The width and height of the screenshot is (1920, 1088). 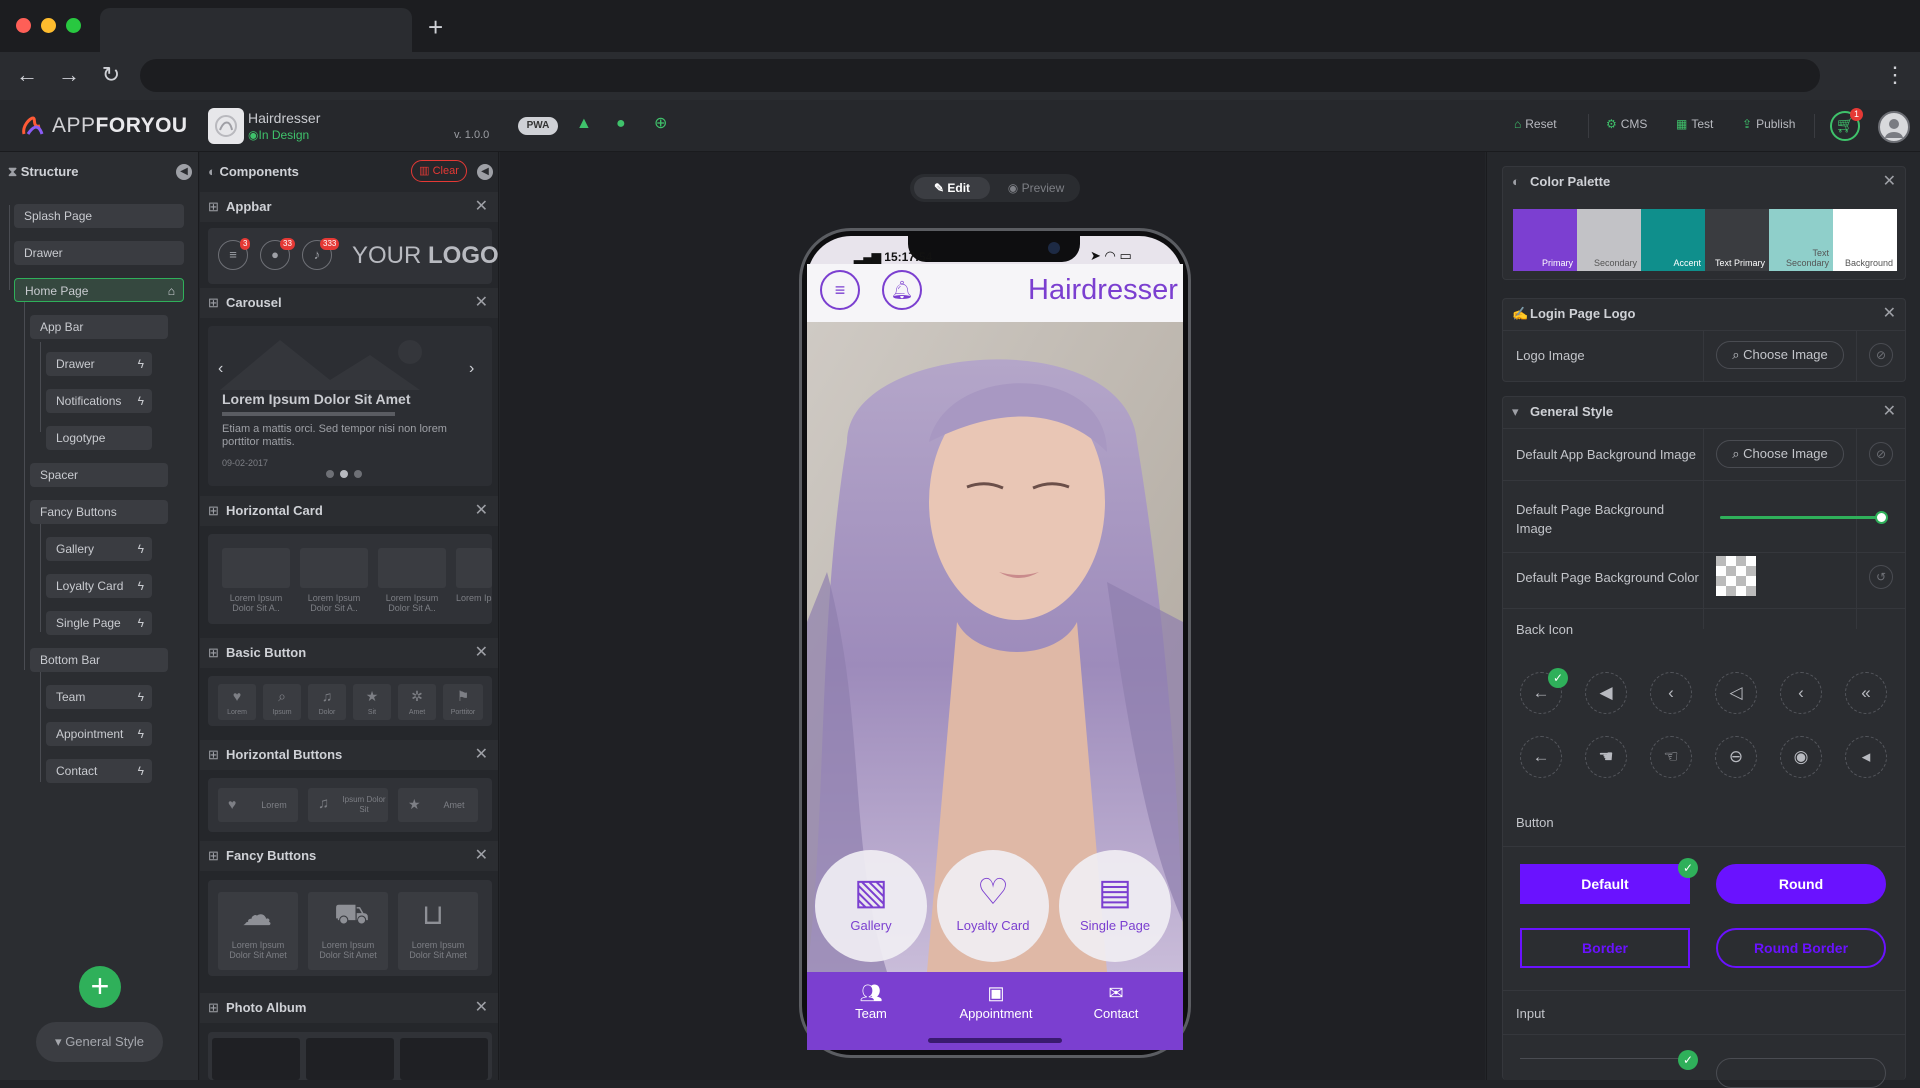 What do you see at coordinates (1801, 240) in the screenshot?
I see `swatch-text-secondary: Text Secondary` at bounding box center [1801, 240].